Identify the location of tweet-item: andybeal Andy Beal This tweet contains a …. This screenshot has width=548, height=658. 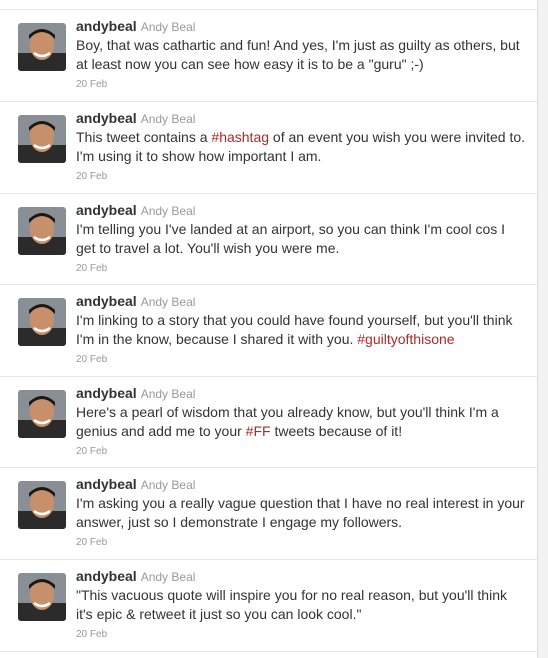
(268, 147).